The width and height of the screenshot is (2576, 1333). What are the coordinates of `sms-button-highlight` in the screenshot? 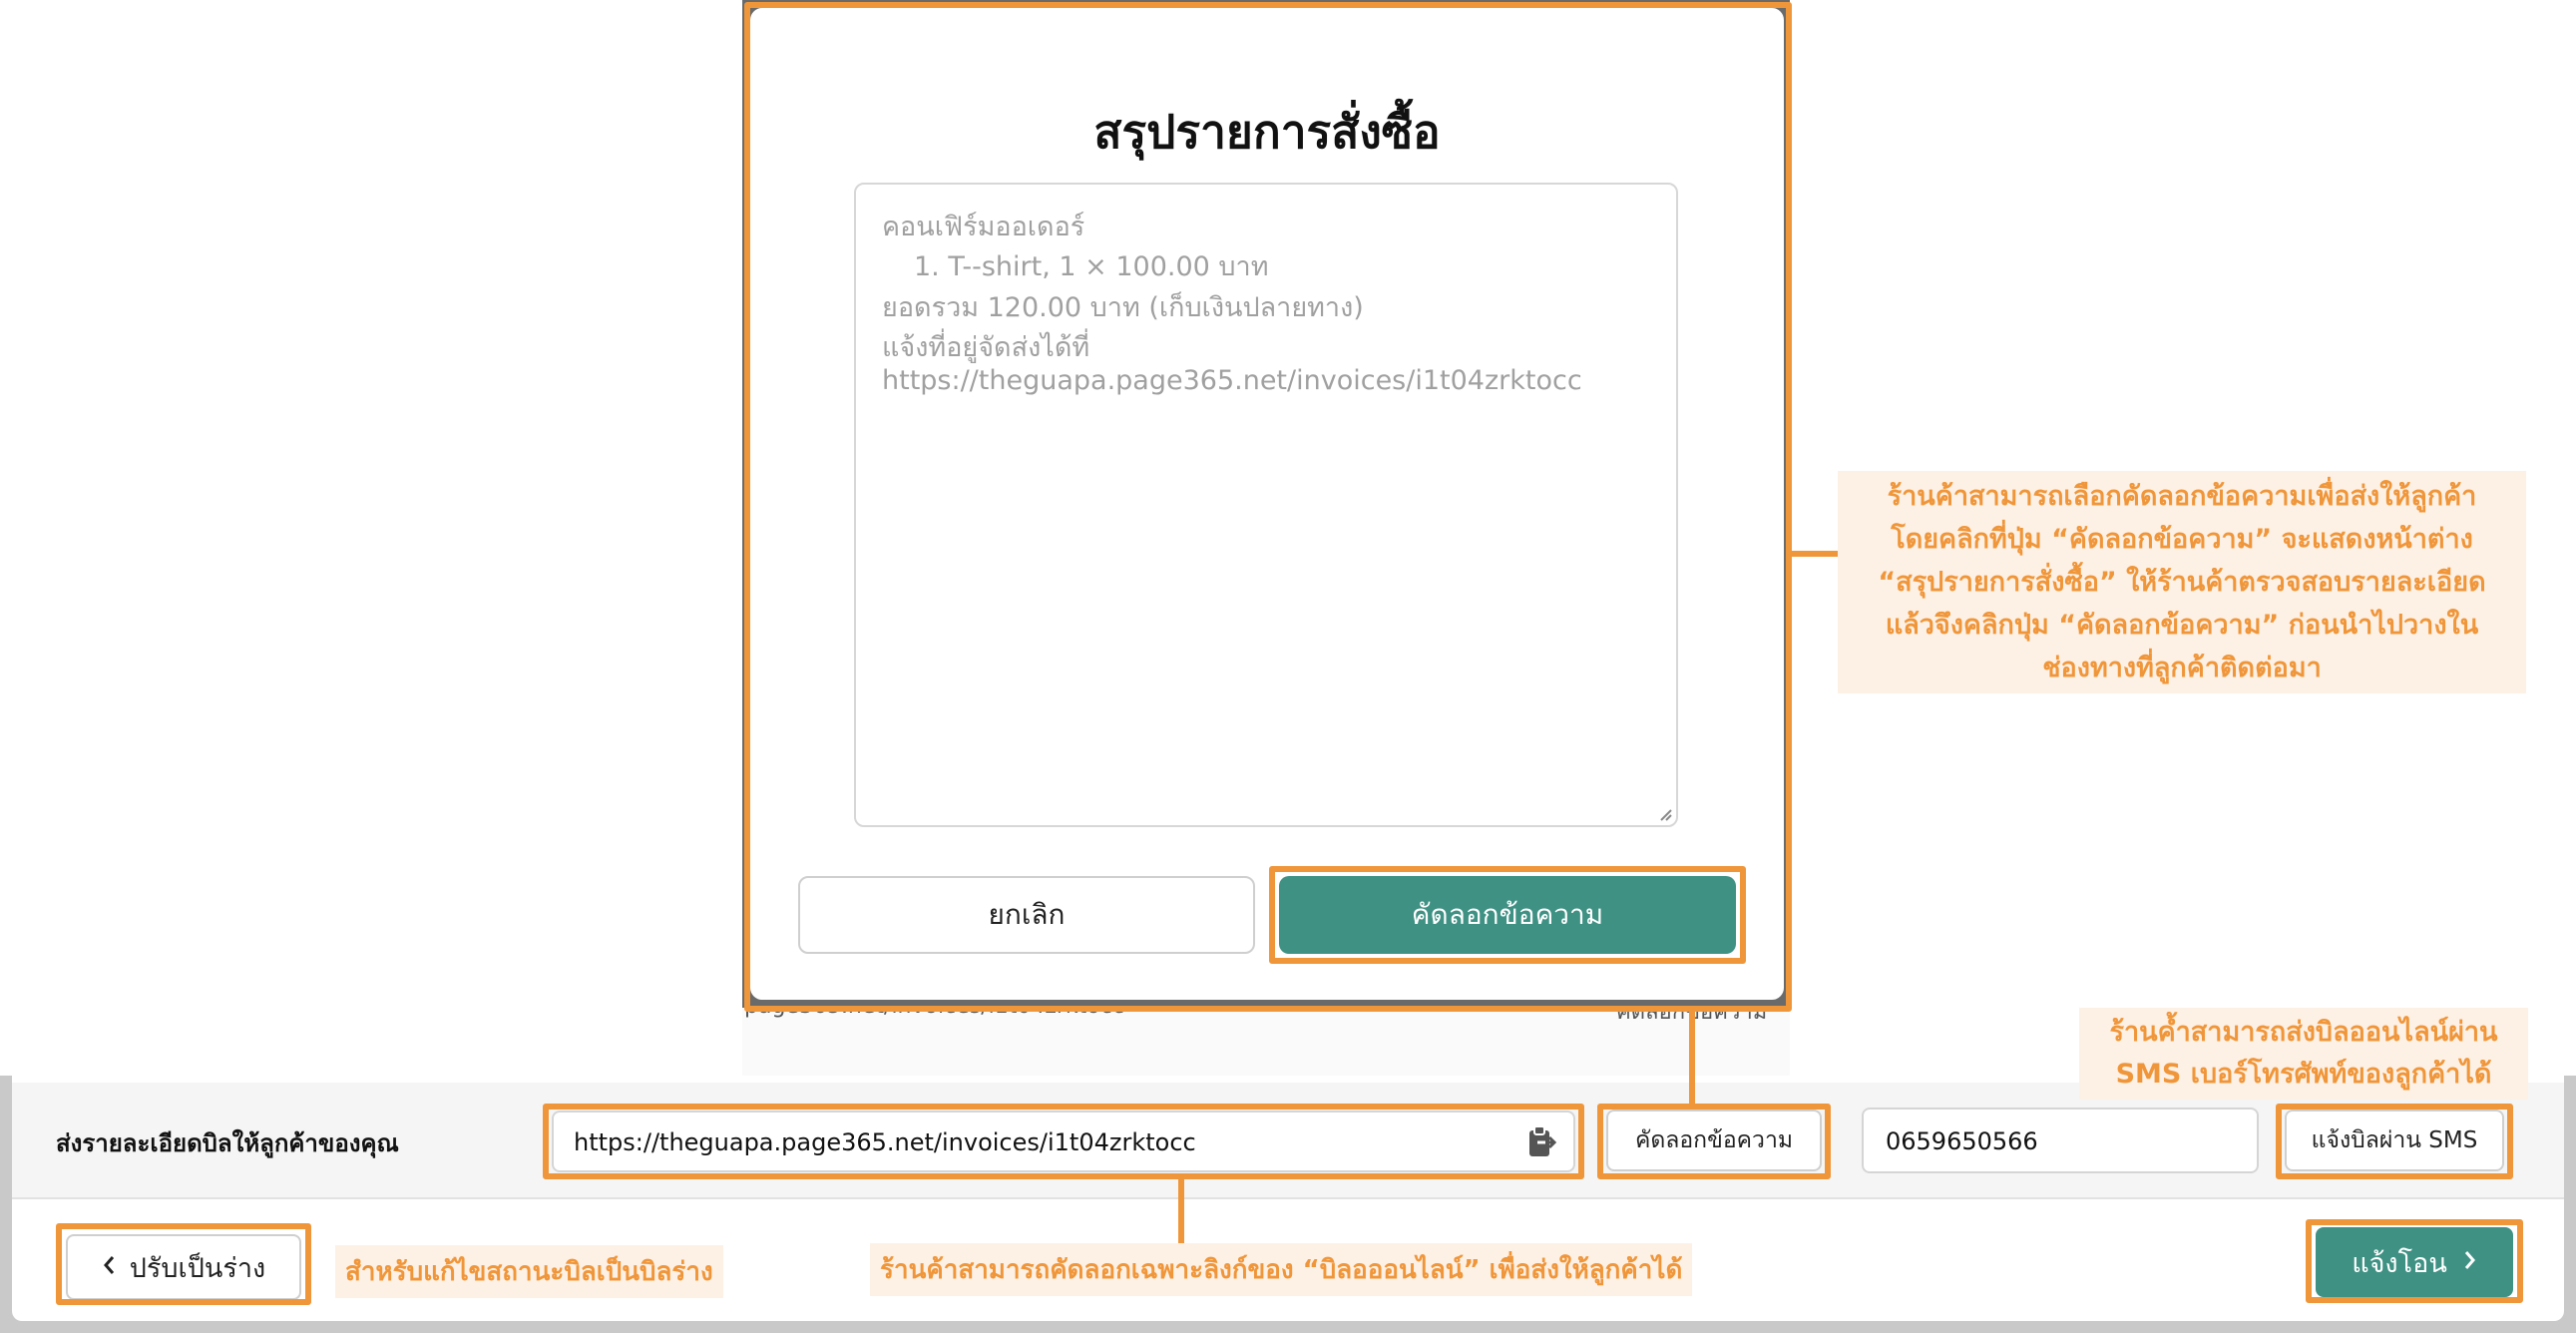 It's located at (2394, 1141).